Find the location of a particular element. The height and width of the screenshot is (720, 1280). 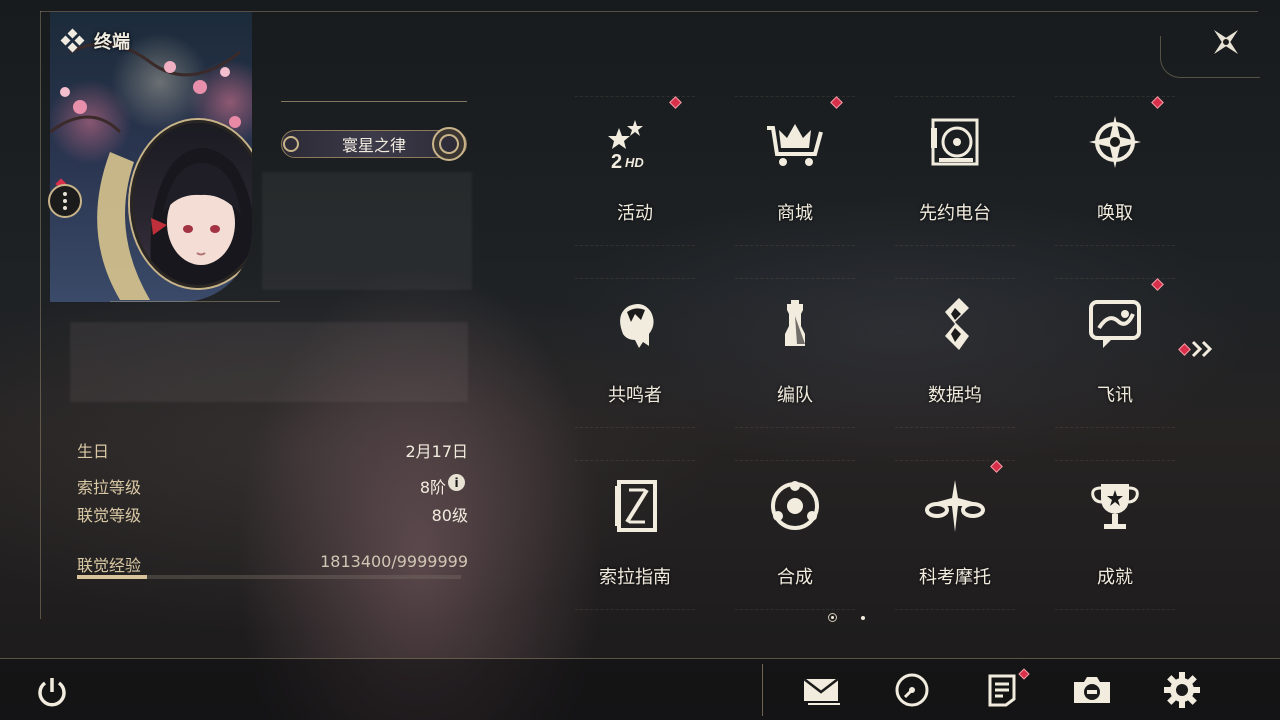

bottom-divider is located at coordinates (762, 690).